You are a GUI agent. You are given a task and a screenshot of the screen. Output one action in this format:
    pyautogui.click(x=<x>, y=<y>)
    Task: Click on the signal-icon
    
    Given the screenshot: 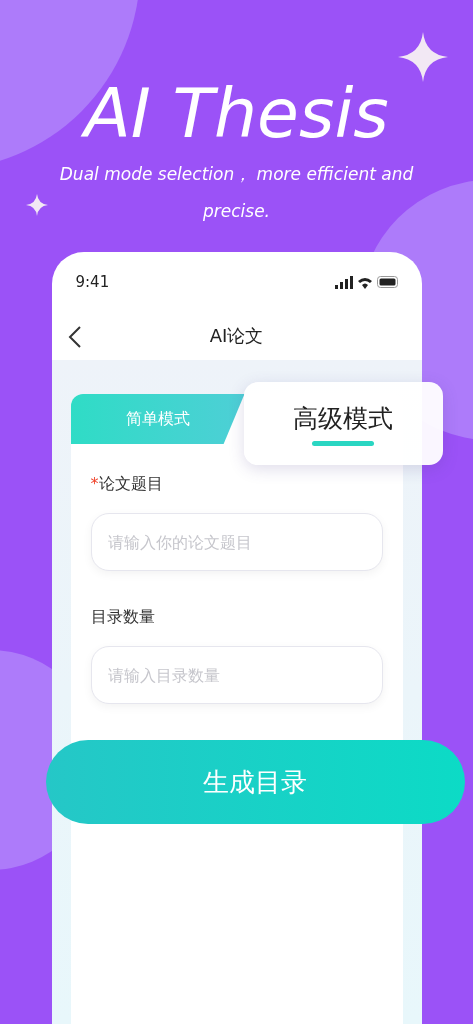 What is the action you would take?
    pyautogui.click(x=343, y=282)
    